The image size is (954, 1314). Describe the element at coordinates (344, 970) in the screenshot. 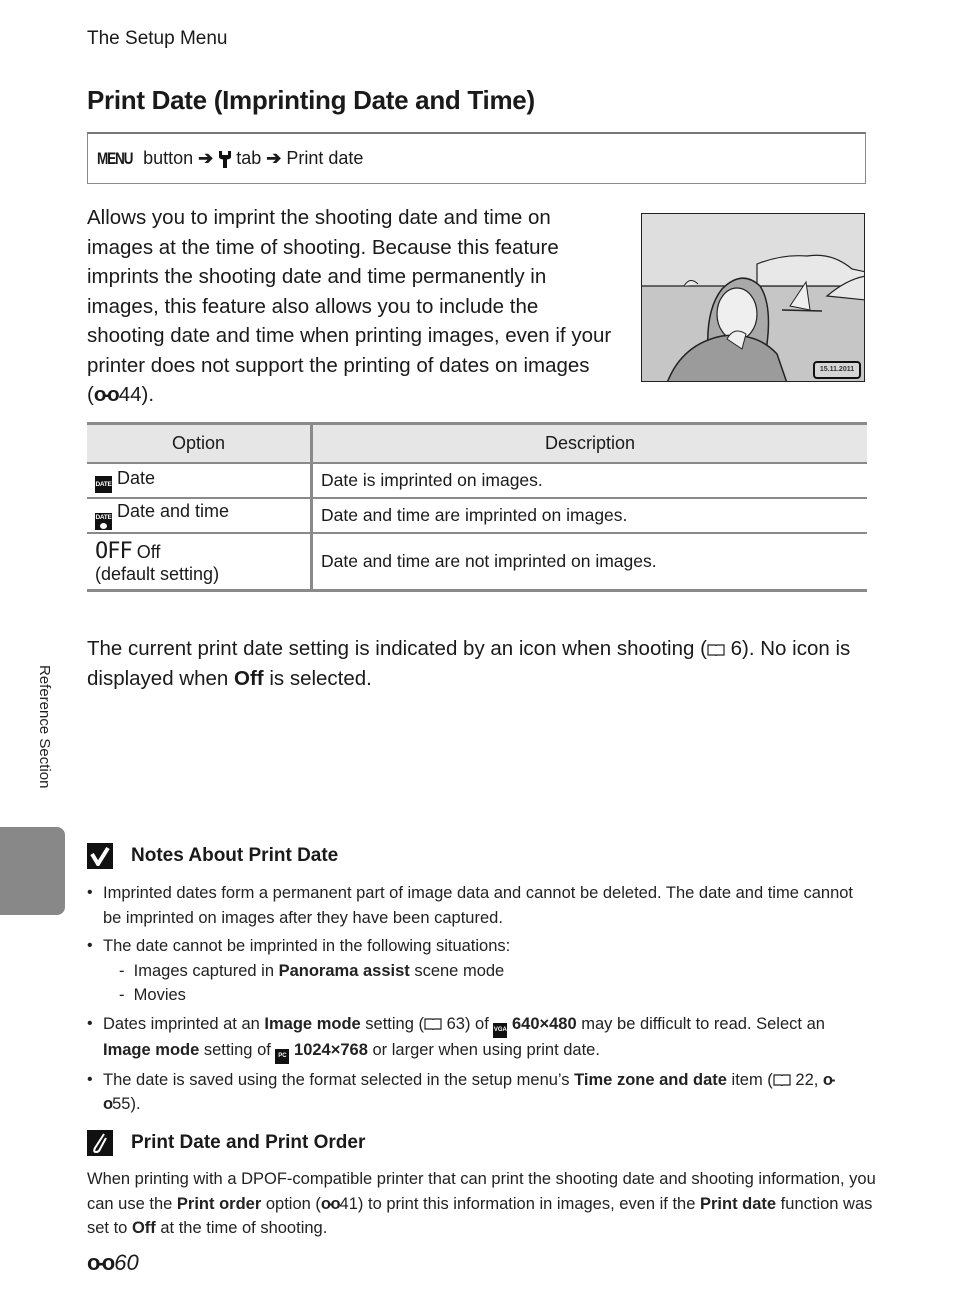

I see `bold-term: Panorama assist` at that location.